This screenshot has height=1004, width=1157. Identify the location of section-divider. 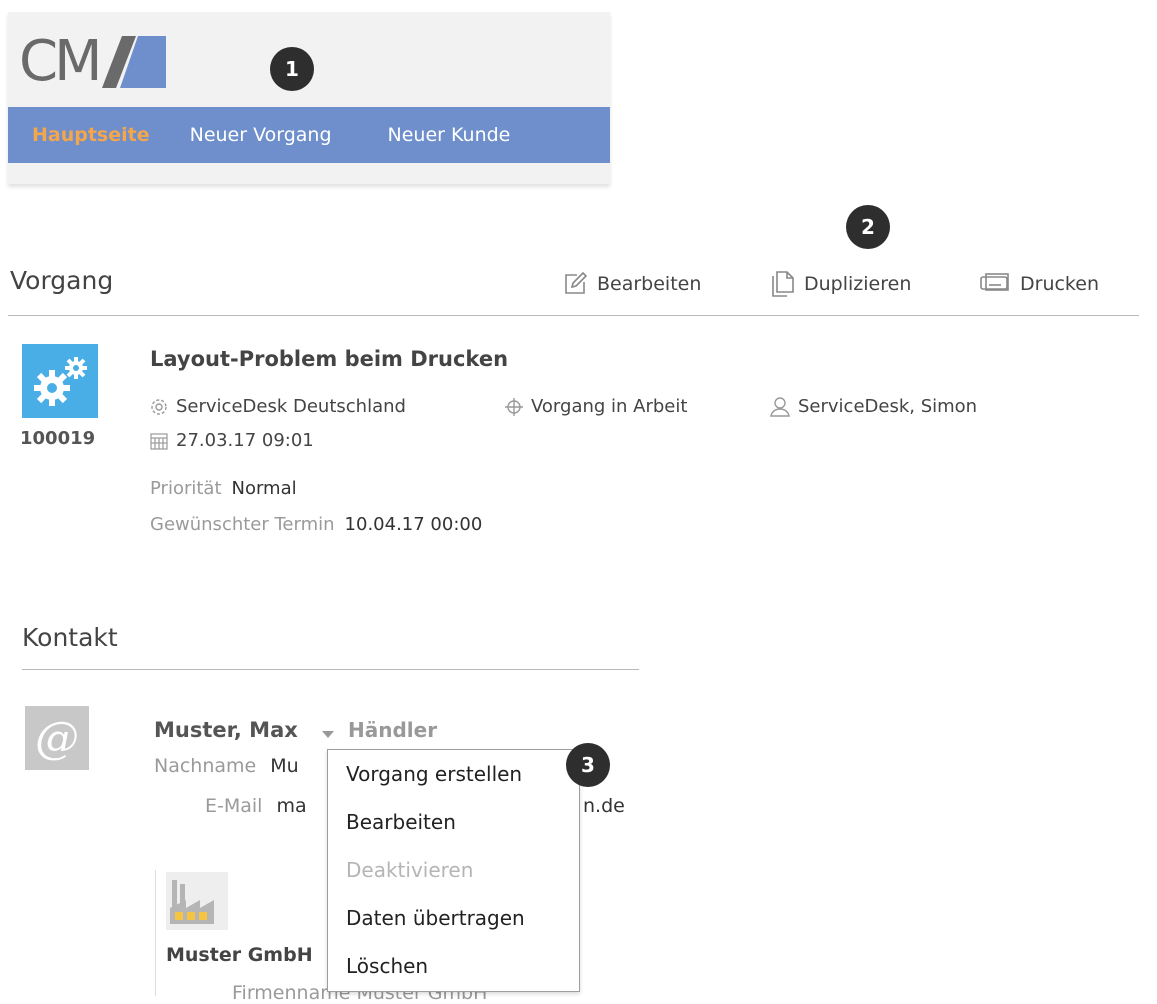
(573, 315).